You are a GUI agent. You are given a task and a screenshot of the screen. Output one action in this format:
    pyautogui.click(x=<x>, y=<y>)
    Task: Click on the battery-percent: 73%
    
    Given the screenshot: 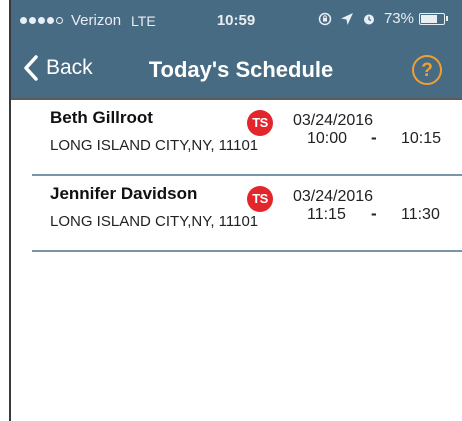 What is the action you would take?
    pyautogui.click(x=398, y=18)
    